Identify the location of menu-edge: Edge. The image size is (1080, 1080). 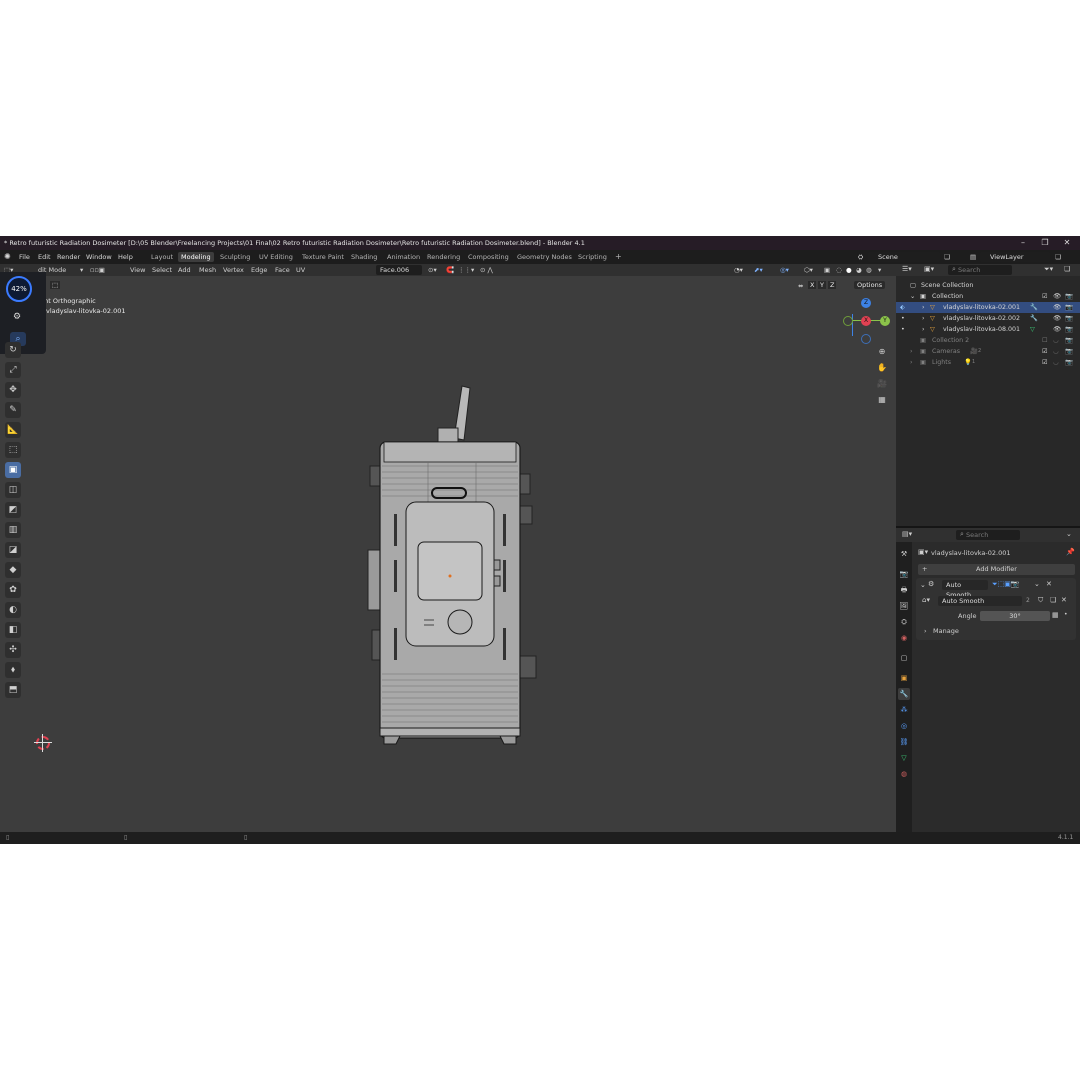
(259, 270).